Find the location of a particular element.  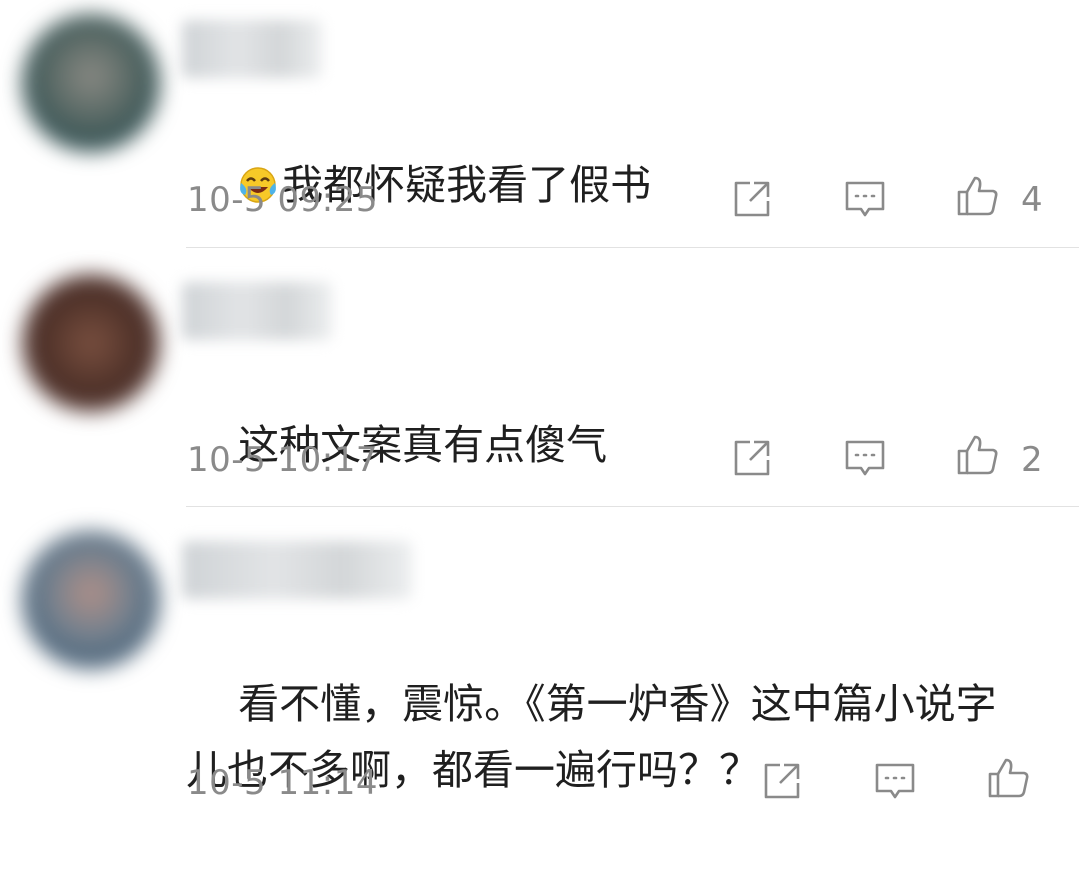

like-count: 4 is located at coordinates (1032, 200).